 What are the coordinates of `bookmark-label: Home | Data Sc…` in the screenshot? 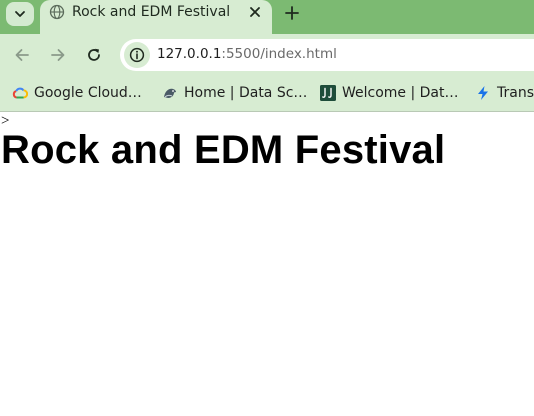 It's located at (246, 93).